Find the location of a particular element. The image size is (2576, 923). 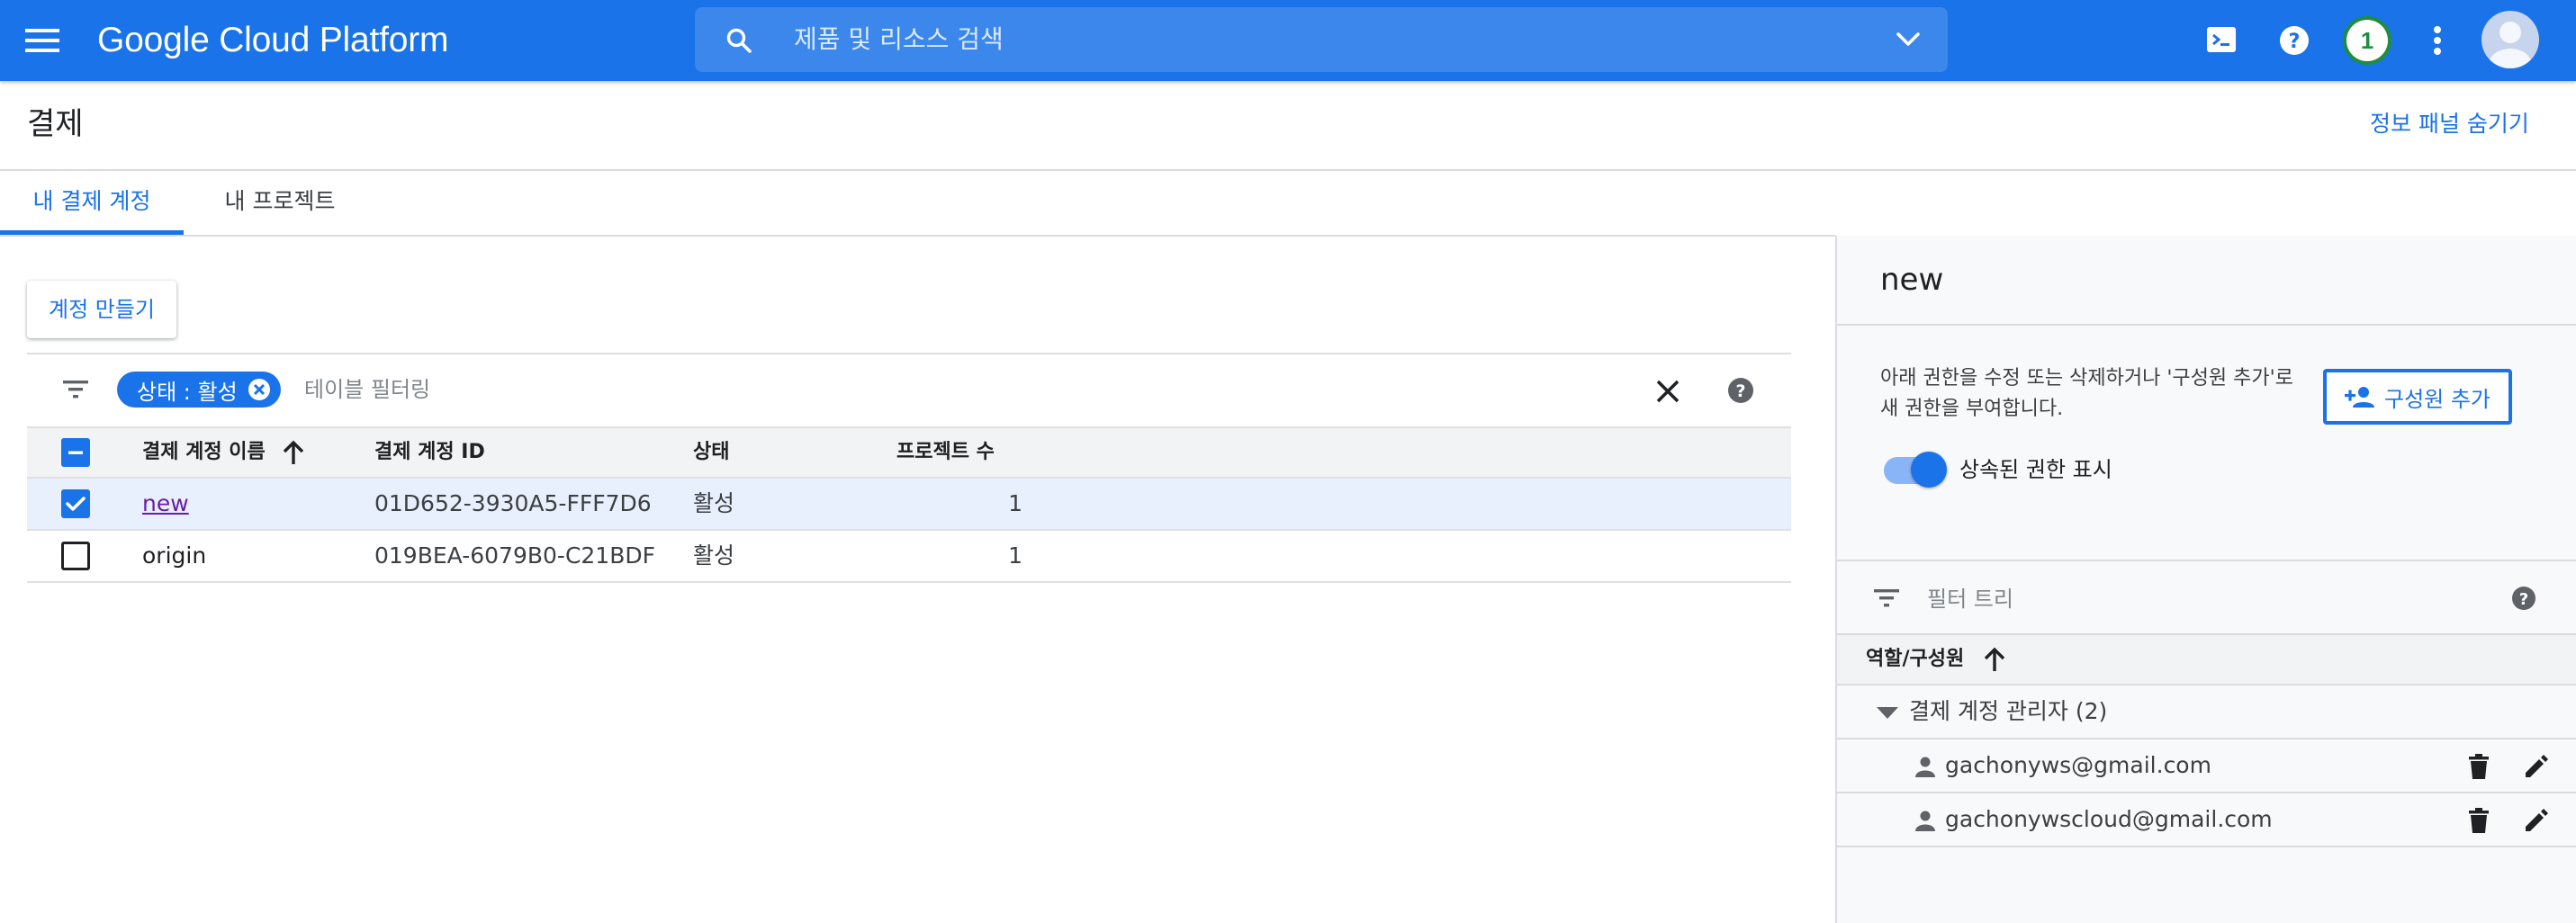

top-app-bar: Google Cloud Platform 제품 및 리소스 검색 ? 1 is located at coordinates (1288, 40).